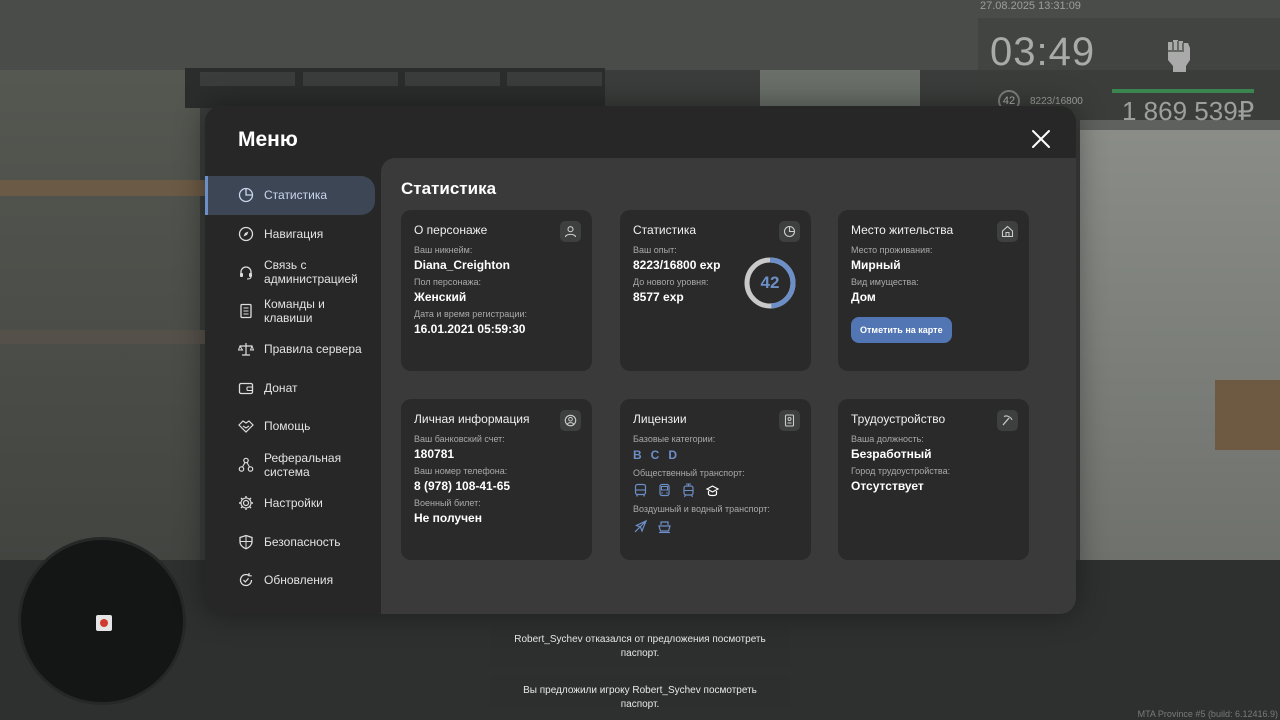 The width and height of the screenshot is (1280, 720). Describe the element at coordinates (863, 297) in the screenshot. I see `property-type-value: Дом` at that location.